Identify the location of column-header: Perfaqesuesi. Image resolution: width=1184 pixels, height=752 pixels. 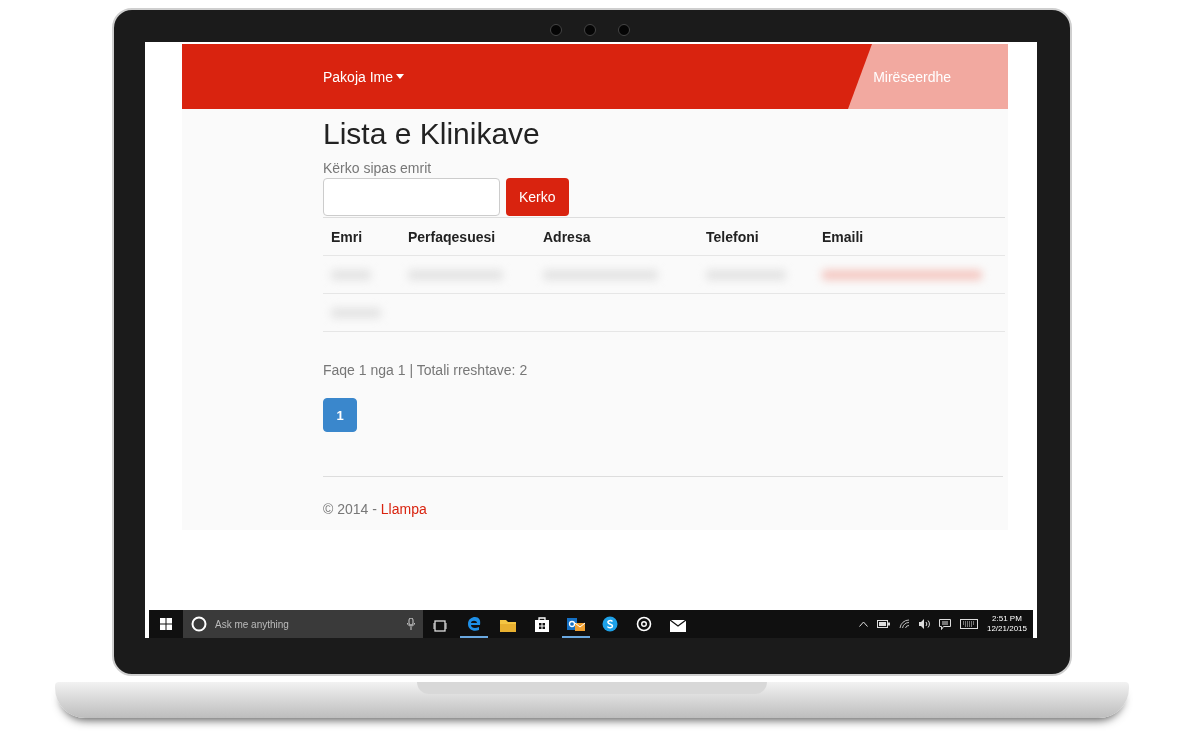
(452, 236).